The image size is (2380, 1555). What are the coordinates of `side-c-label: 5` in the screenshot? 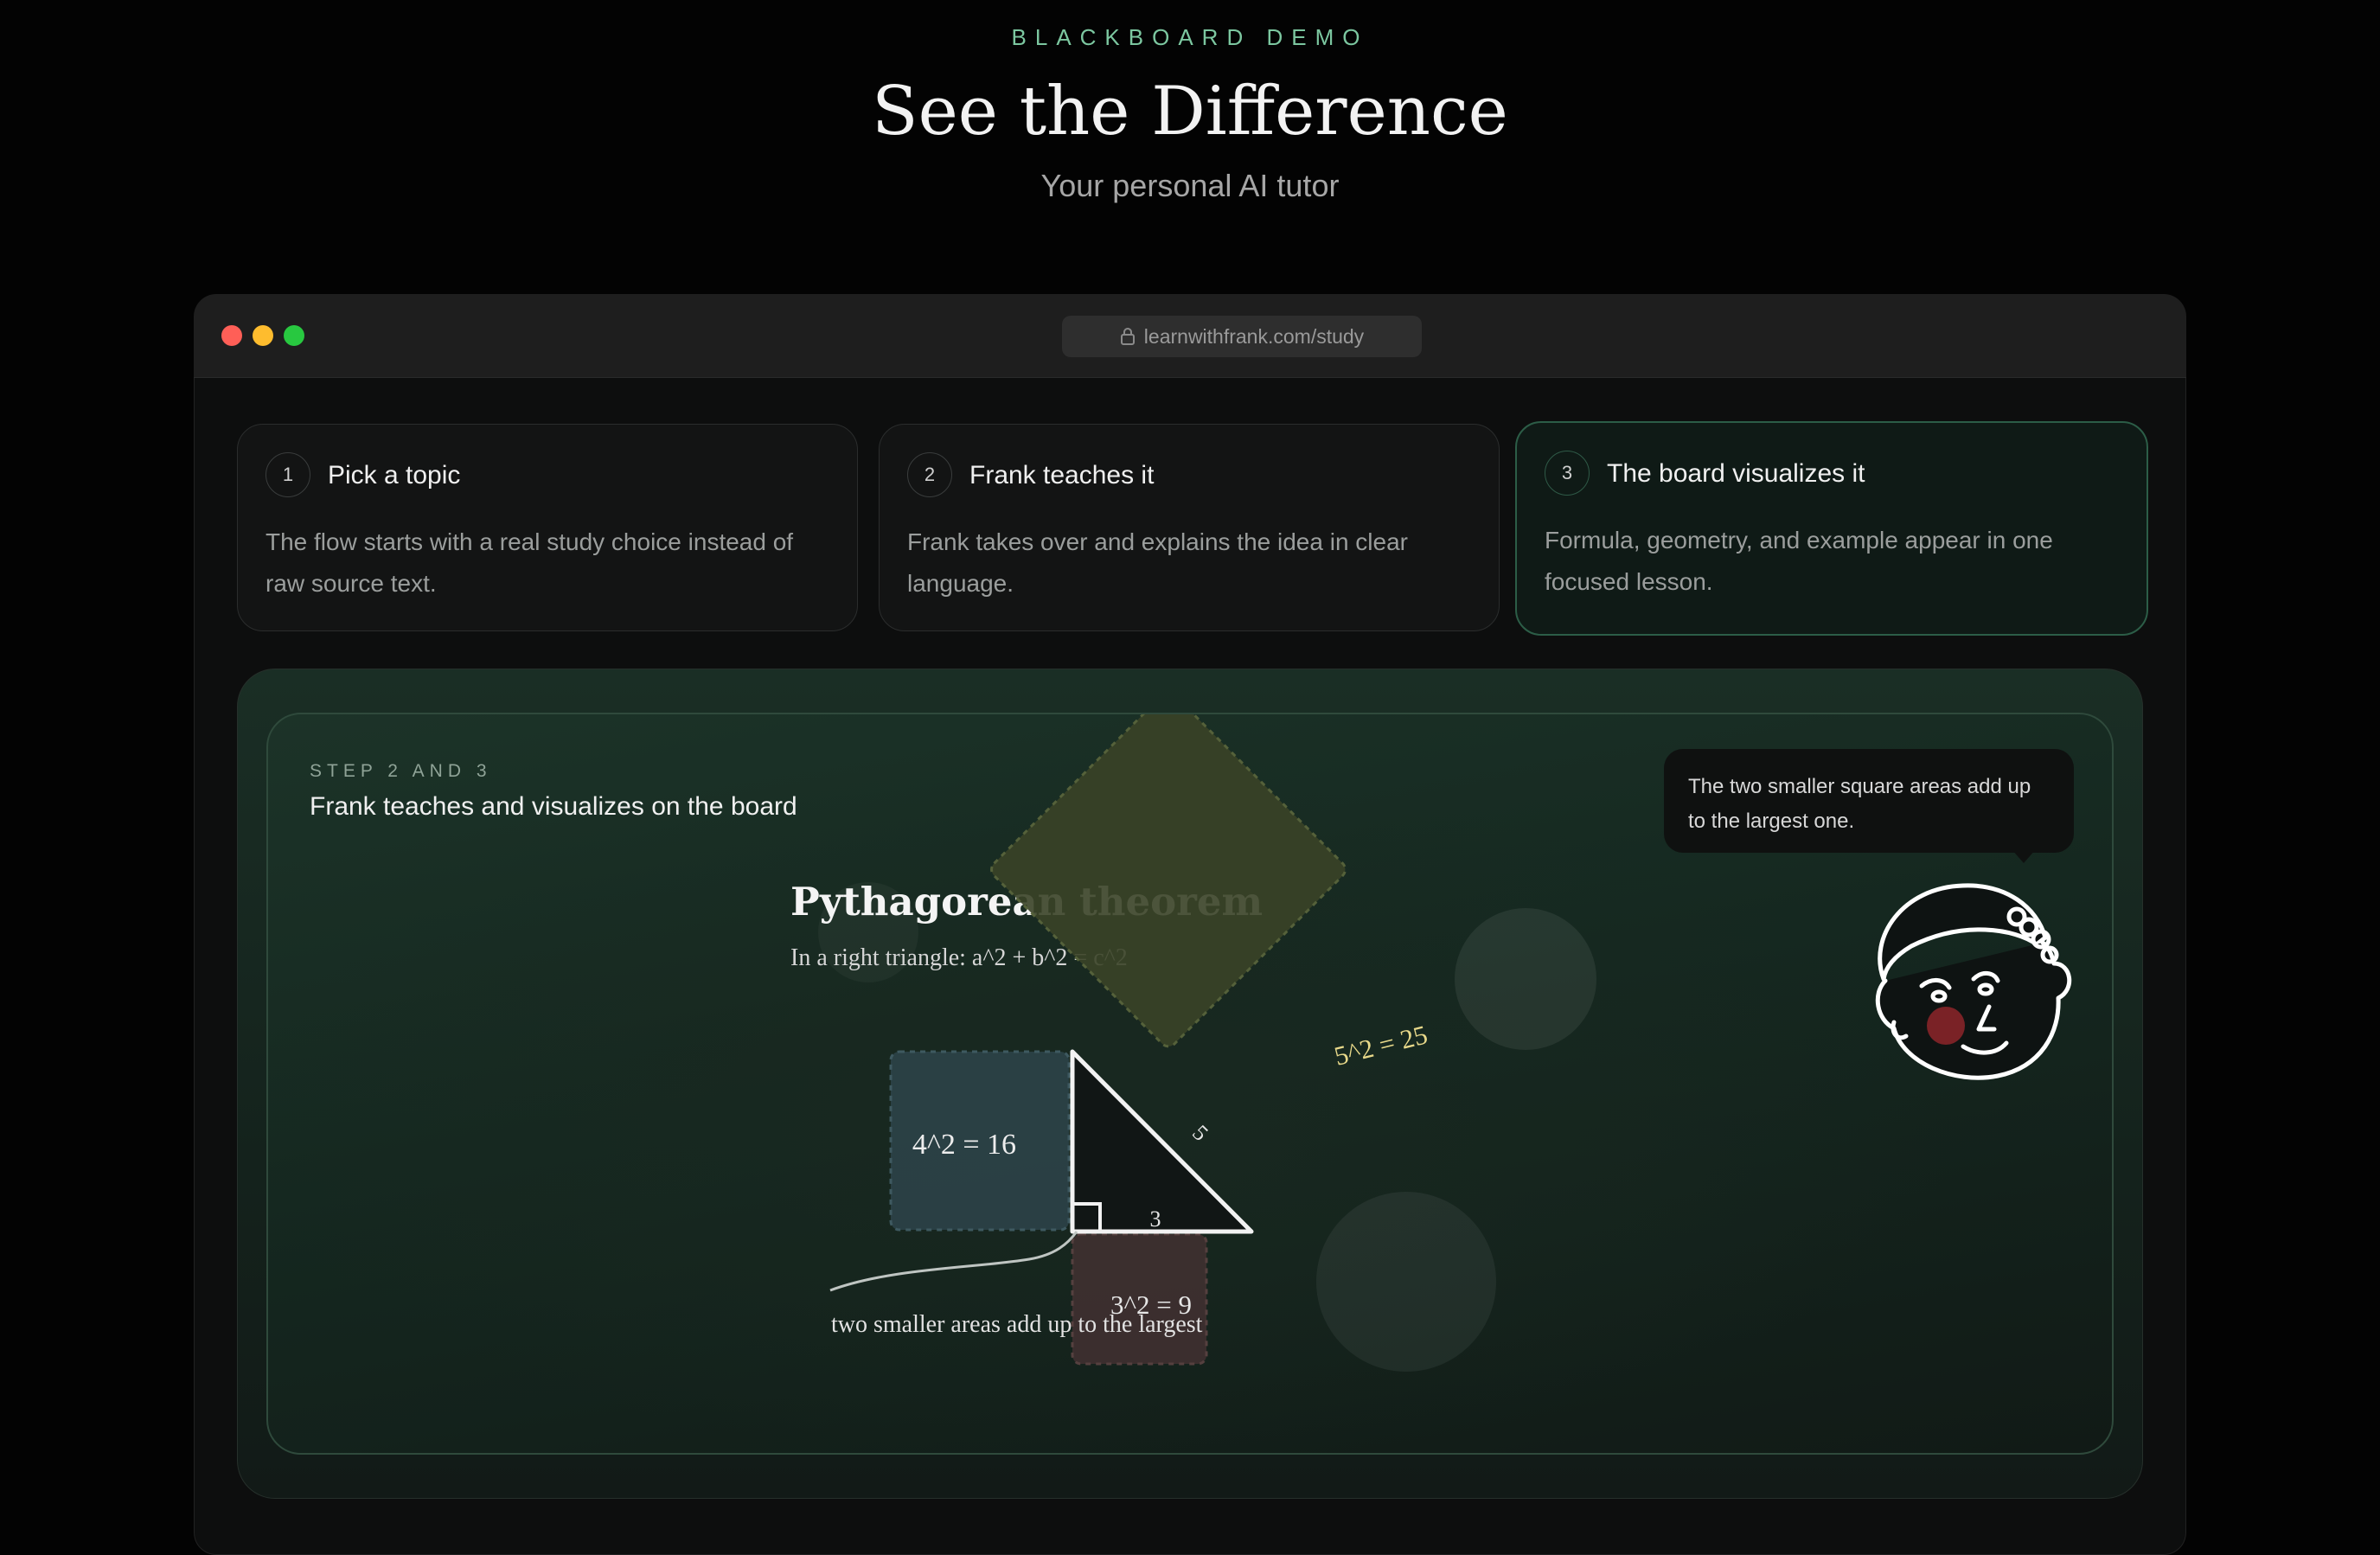 It's located at (1200, 1133).